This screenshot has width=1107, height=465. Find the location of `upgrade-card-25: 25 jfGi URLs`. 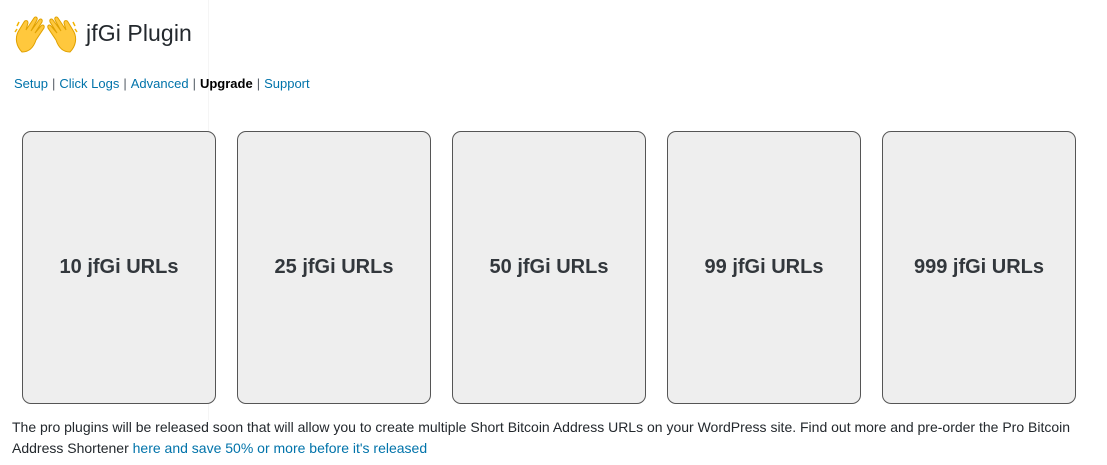

upgrade-card-25: 25 jfGi URLs is located at coordinates (334, 267).